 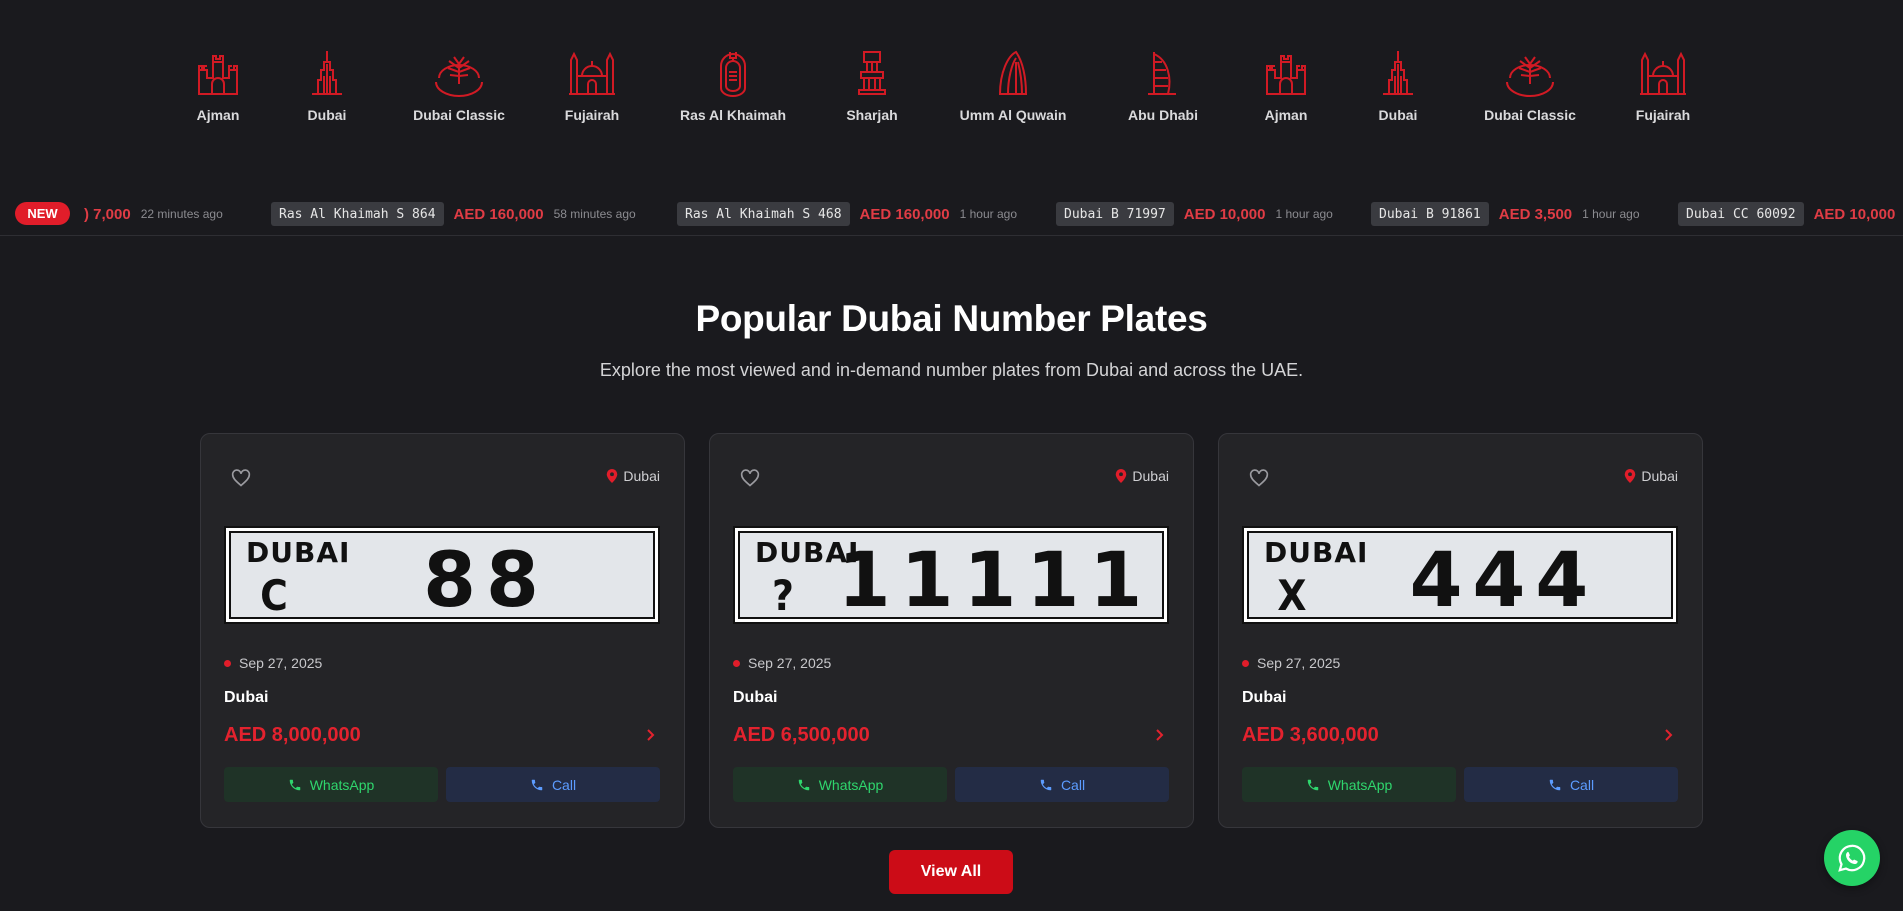 I want to click on ticker-time: 22 minutes ago, so click(x=181, y=214).